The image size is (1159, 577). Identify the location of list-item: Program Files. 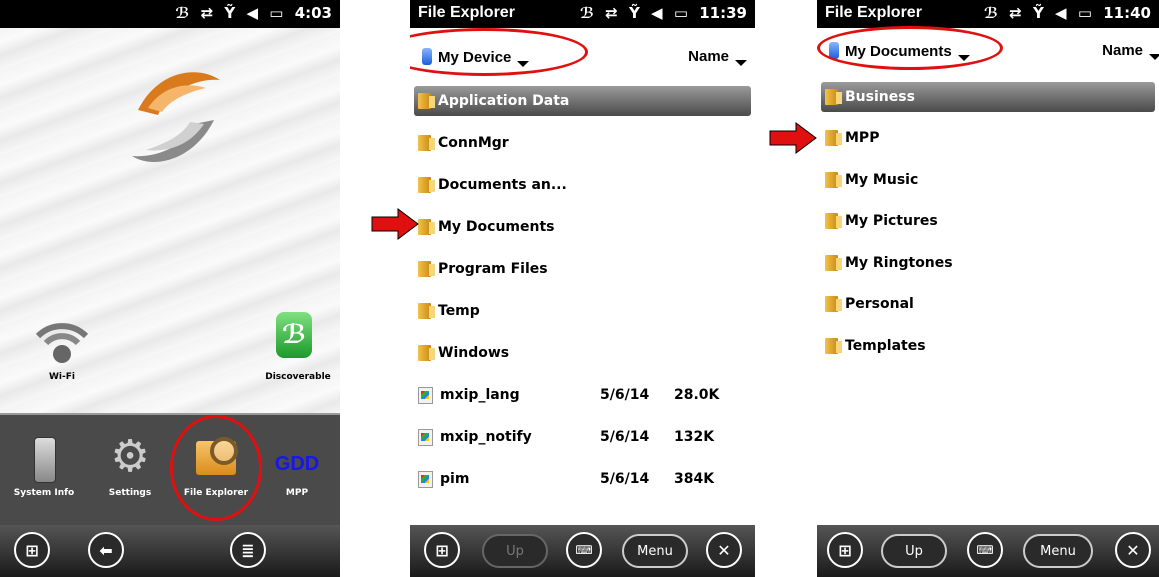
(582, 269).